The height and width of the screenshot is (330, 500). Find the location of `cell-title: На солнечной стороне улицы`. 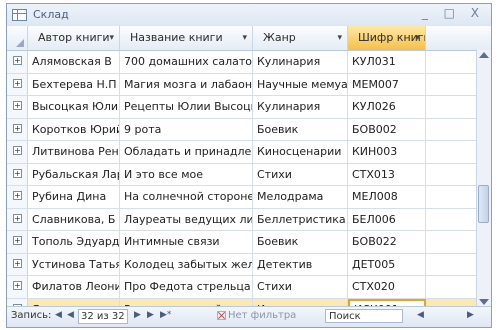

cell-title: На солнечной стороне улицы is located at coordinates (186, 197).